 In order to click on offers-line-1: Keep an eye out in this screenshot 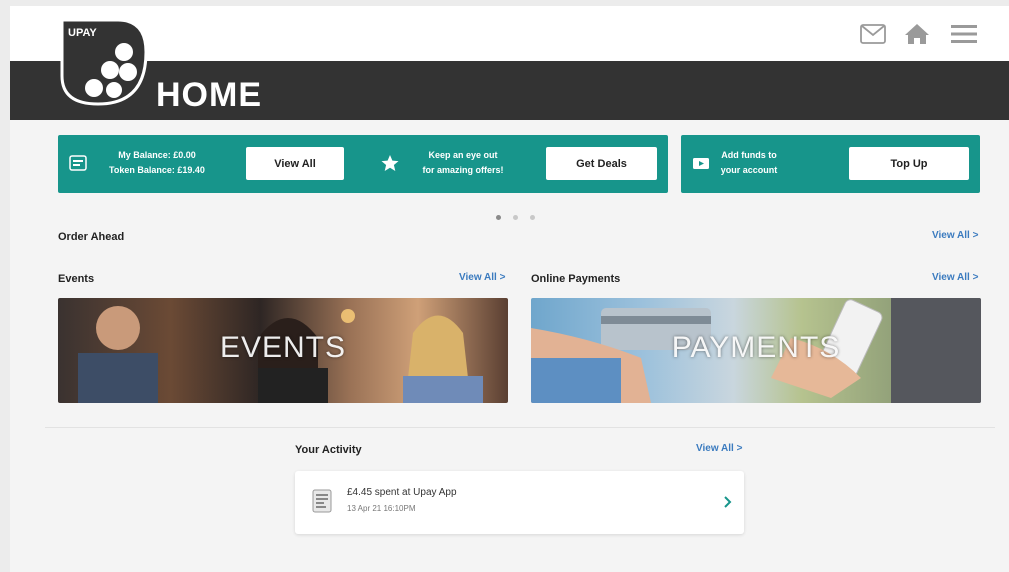, I will do `click(463, 155)`.